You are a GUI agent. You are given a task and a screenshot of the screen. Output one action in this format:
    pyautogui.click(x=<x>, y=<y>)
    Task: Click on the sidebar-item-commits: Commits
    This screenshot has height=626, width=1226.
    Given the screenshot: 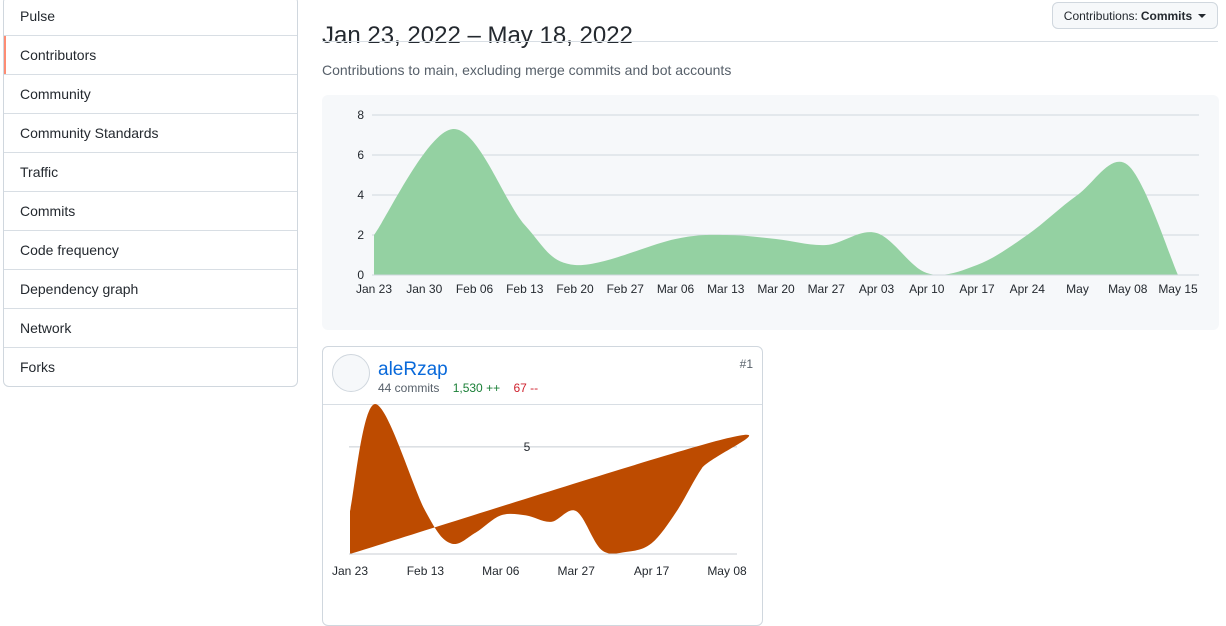 What is the action you would take?
    pyautogui.click(x=150, y=210)
    